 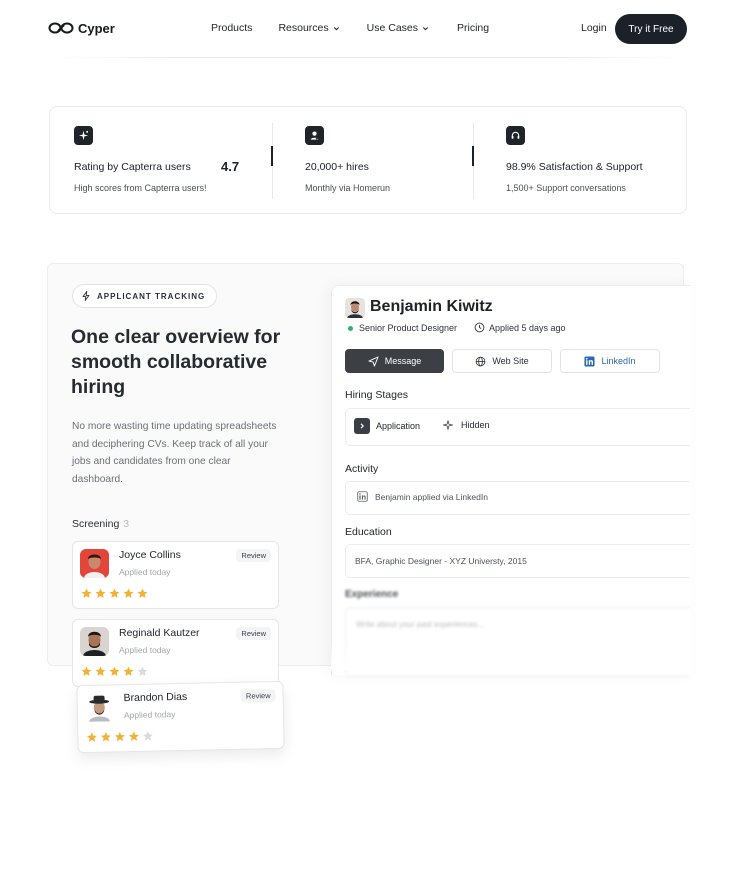 What do you see at coordinates (479, 327) in the screenshot?
I see `clock-icon` at bounding box center [479, 327].